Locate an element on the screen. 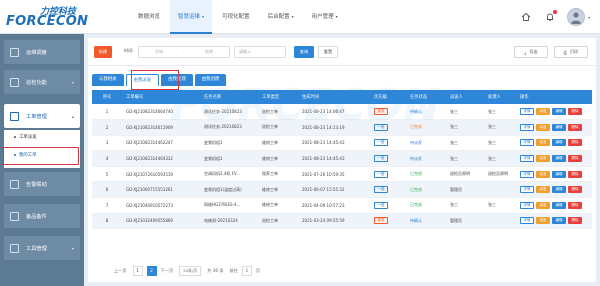 This screenshot has height=286, width=600. sidebar-item-spare-parts: 备品备件 is located at coordinates (42, 216).